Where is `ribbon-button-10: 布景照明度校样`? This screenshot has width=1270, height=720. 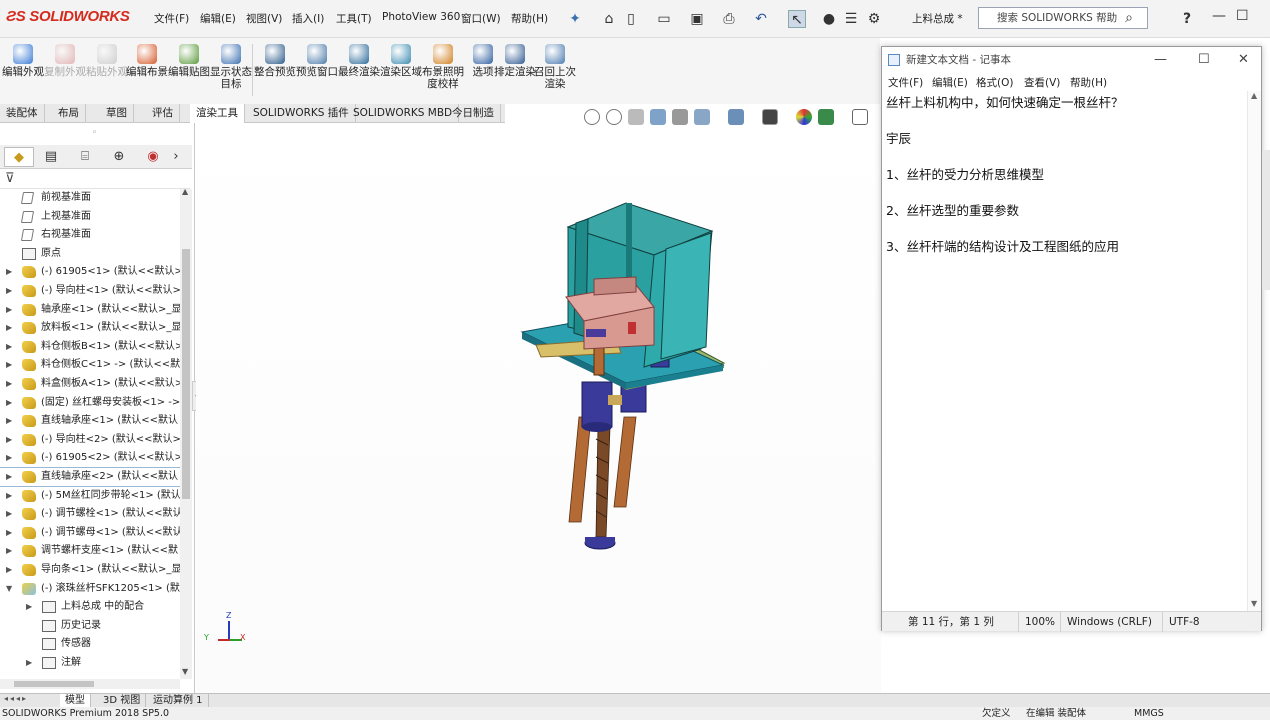
ribbon-button-10: 布景照明度校样 is located at coordinates (443, 67).